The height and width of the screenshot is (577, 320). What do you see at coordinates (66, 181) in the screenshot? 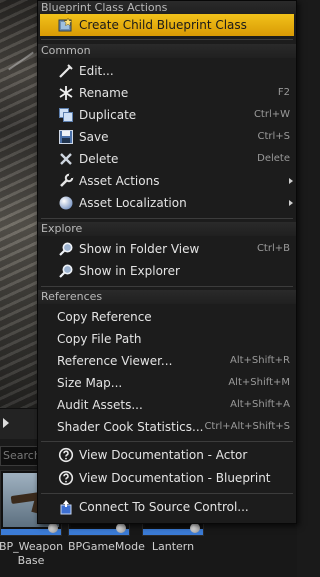
I see `wrench-icon` at bounding box center [66, 181].